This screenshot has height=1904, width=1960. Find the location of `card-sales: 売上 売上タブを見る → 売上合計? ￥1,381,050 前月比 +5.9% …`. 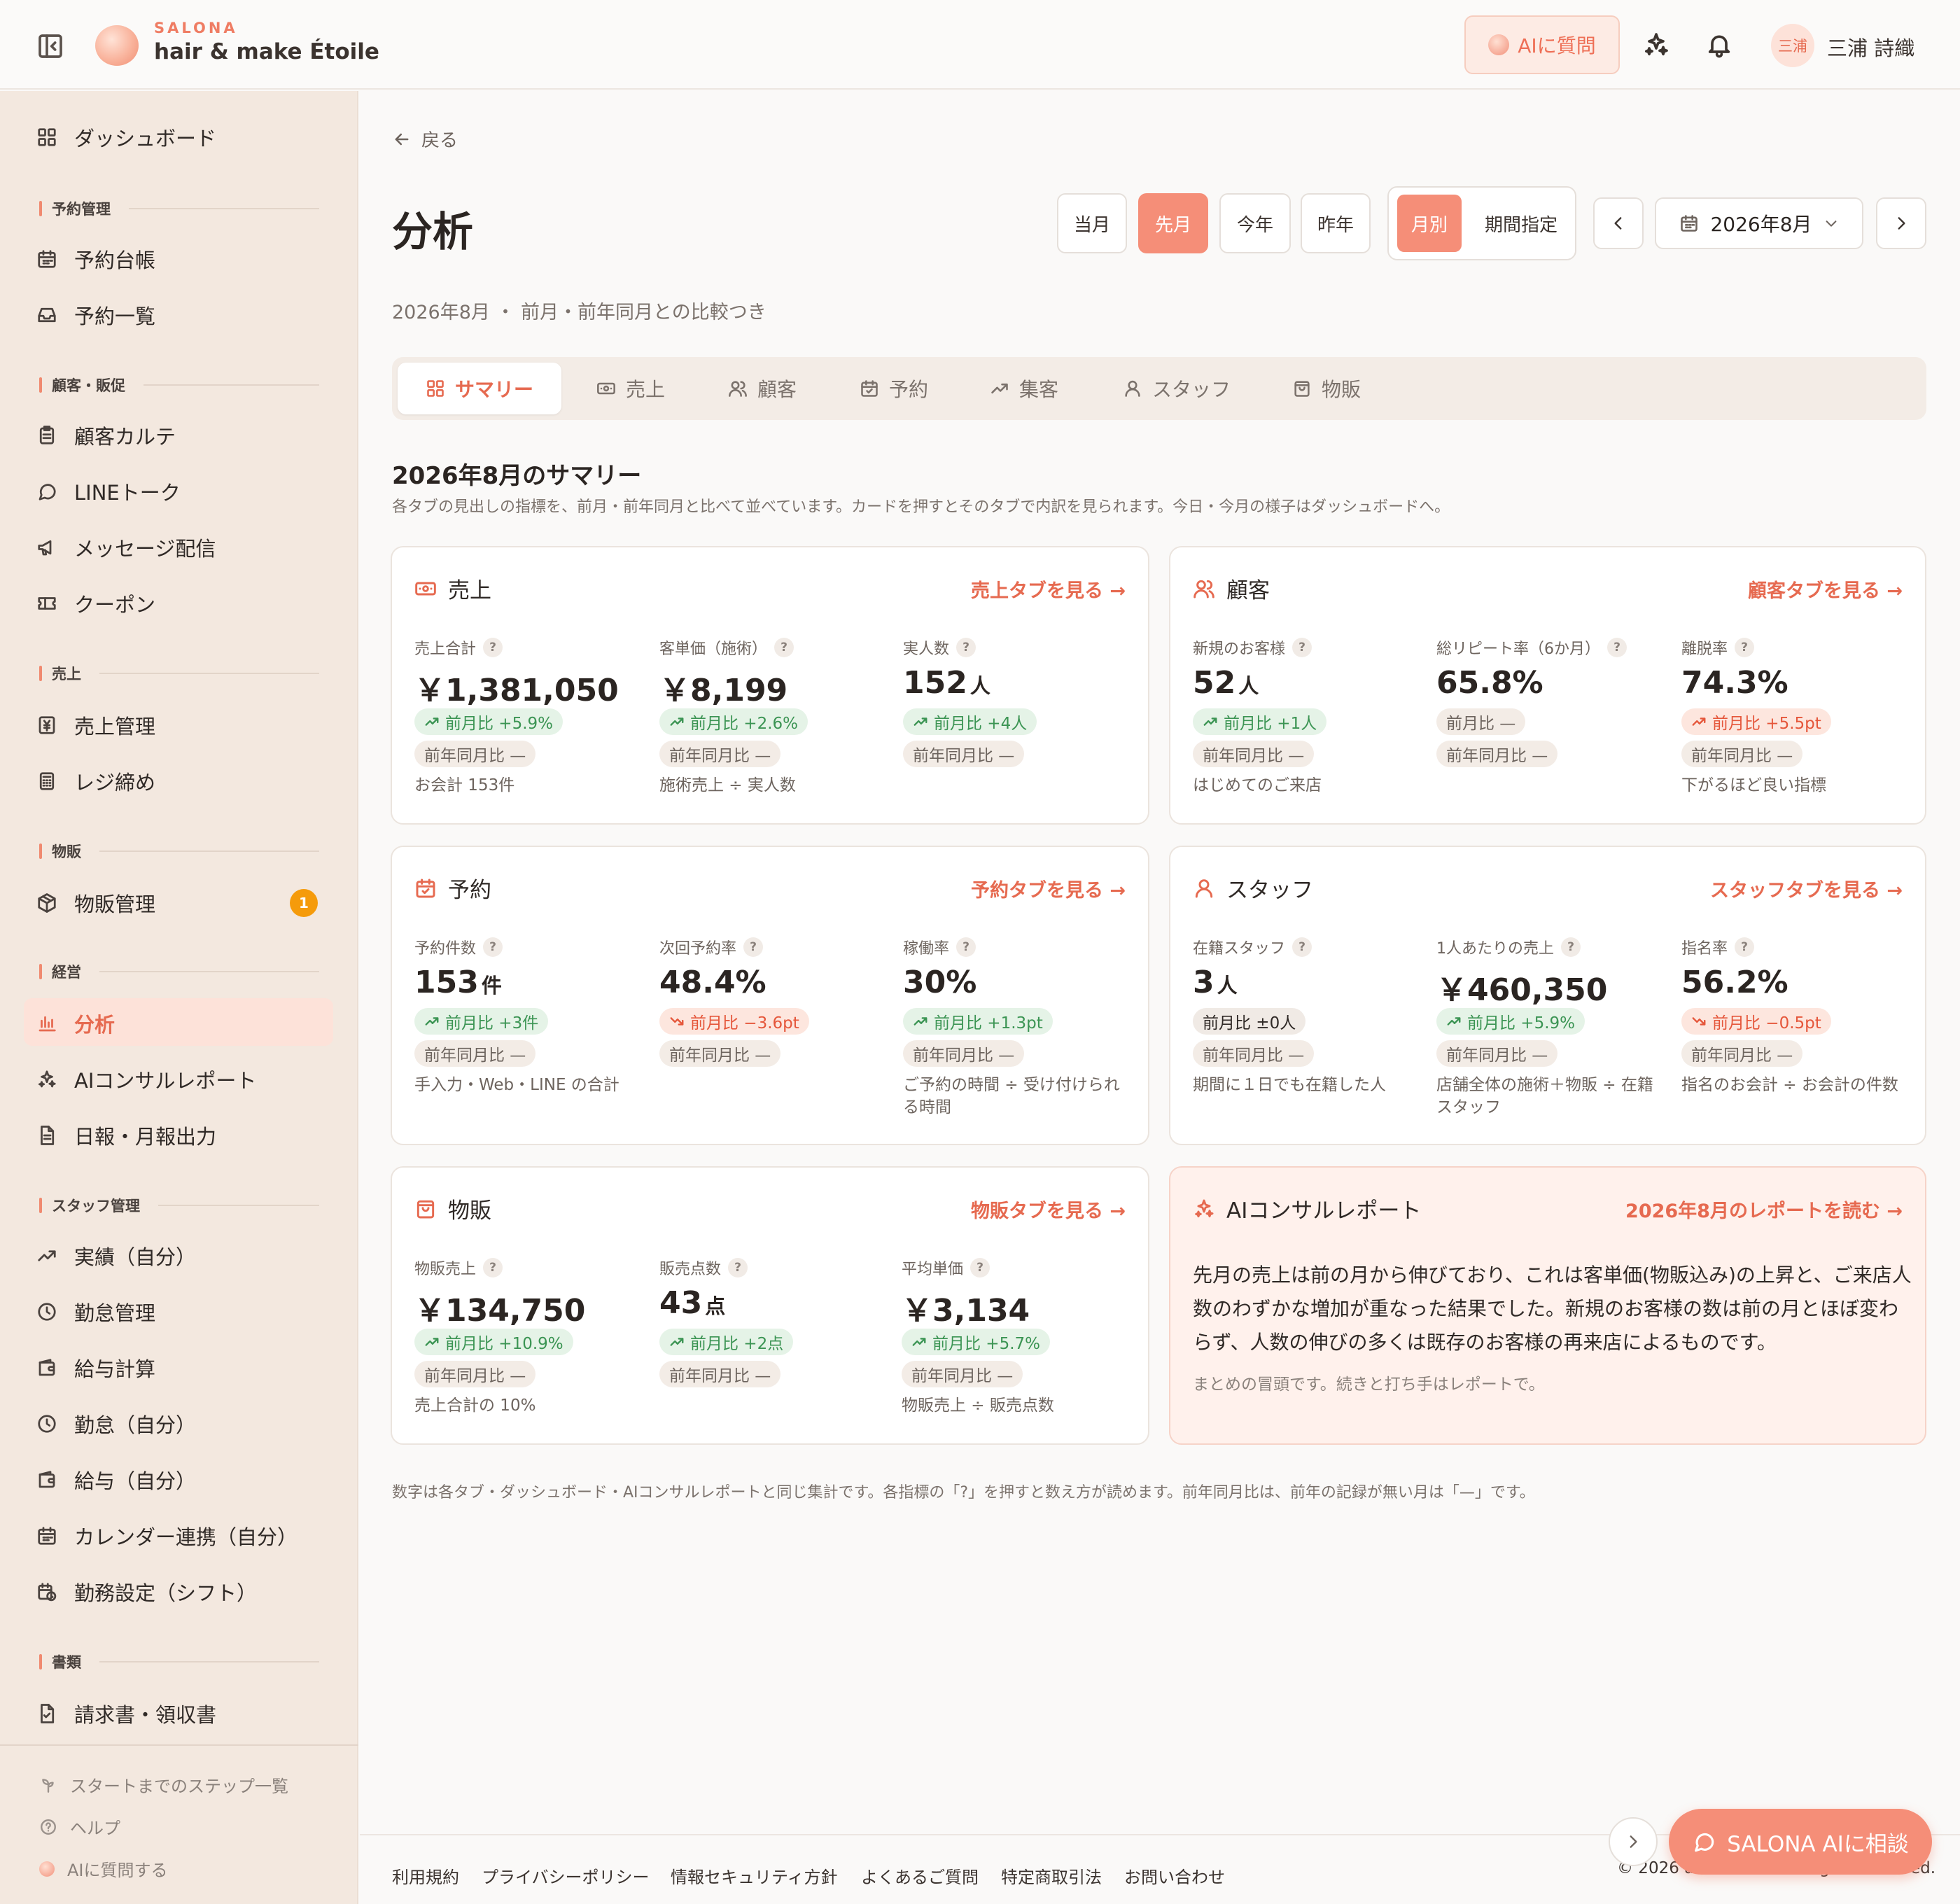

card-sales: 売上 売上タブを見る → 売上合計? ￥1,381,050 前月比 +5.9% … is located at coordinates (770, 685).